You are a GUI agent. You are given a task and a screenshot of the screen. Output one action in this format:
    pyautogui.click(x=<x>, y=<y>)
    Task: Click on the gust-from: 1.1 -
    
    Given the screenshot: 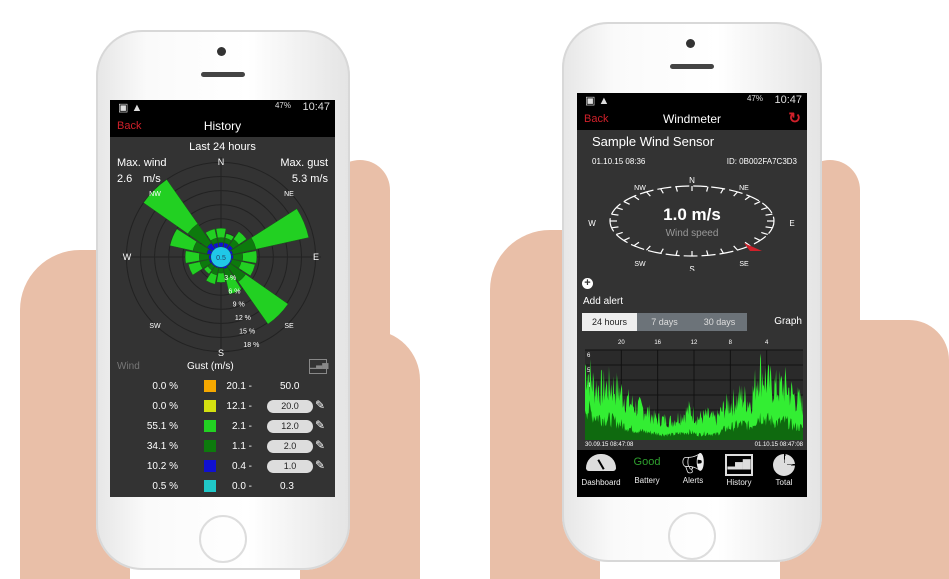 What is the action you would take?
    pyautogui.click(x=241, y=446)
    